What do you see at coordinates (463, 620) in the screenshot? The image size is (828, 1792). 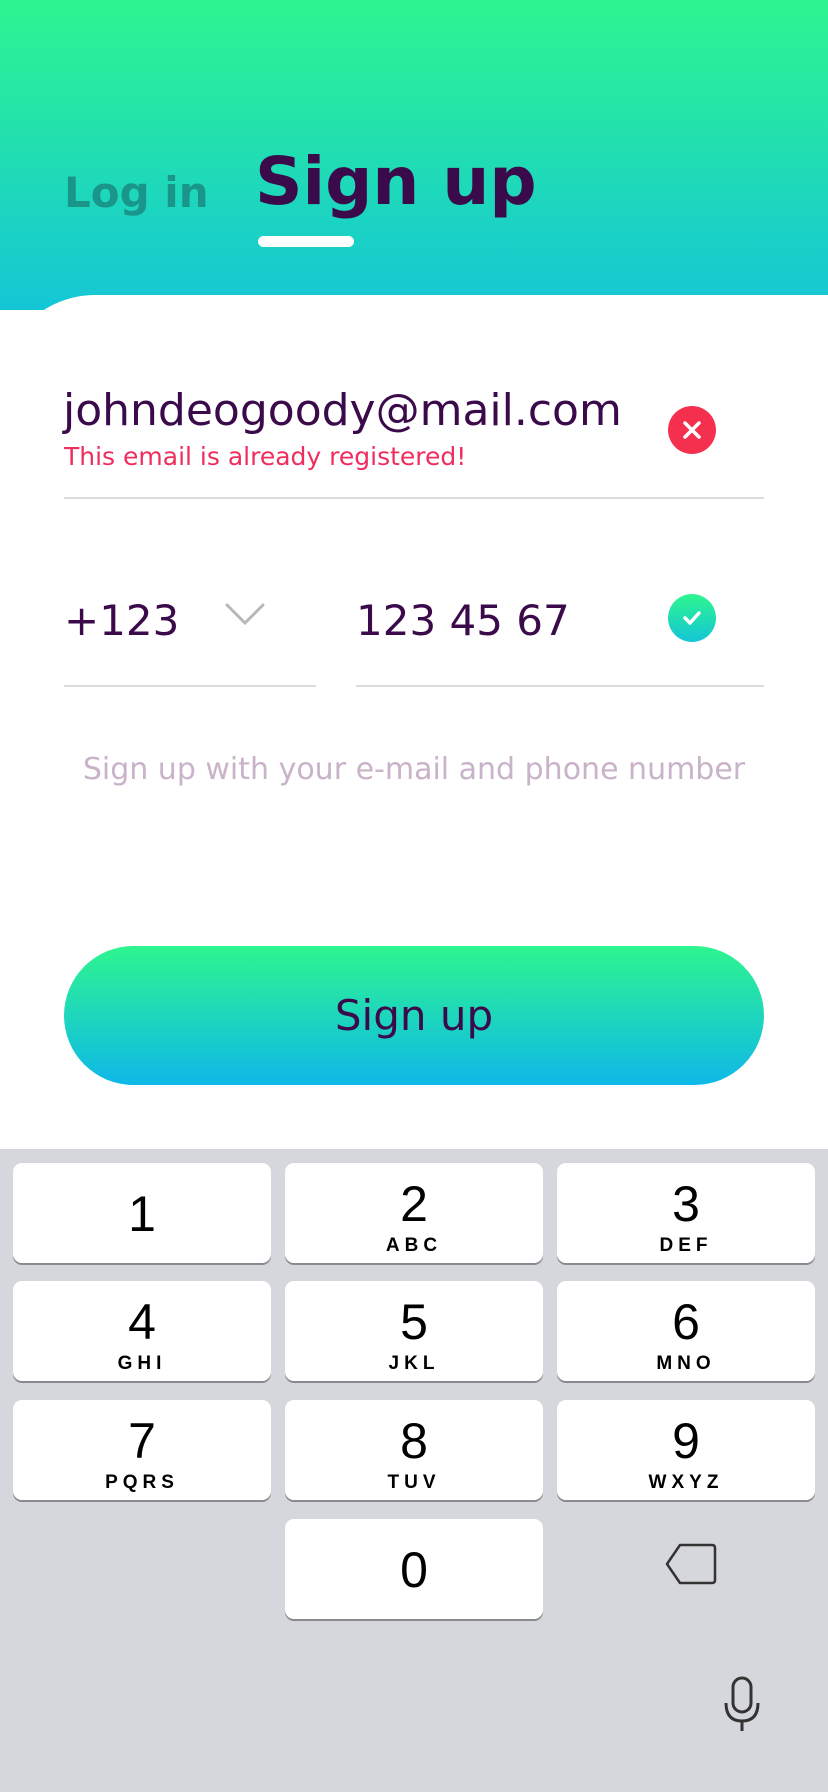 I see `phone-field: 123 45 67` at bounding box center [463, 620].